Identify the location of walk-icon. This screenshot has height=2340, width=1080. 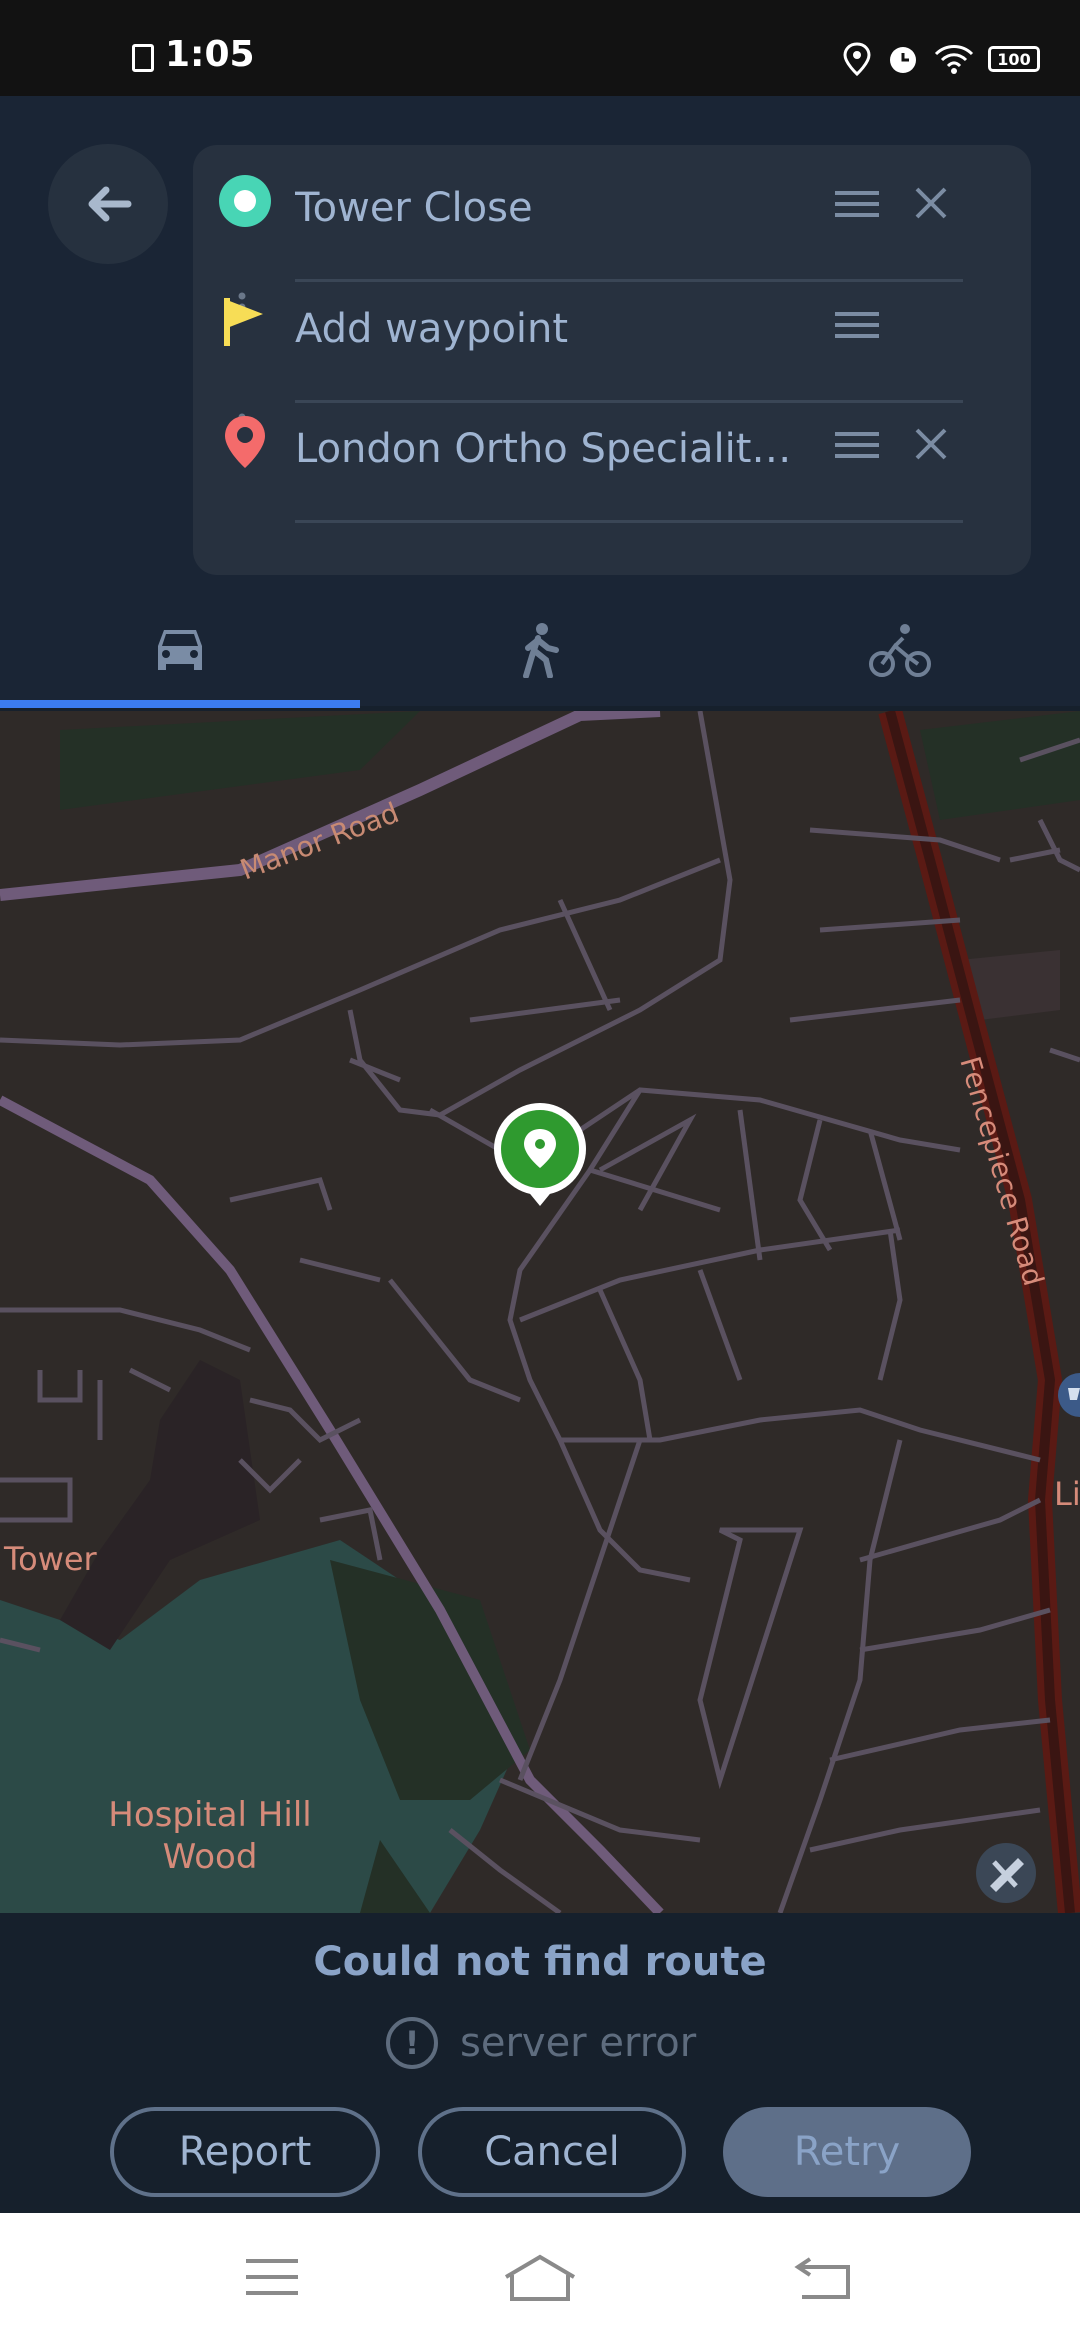
(541, 650).